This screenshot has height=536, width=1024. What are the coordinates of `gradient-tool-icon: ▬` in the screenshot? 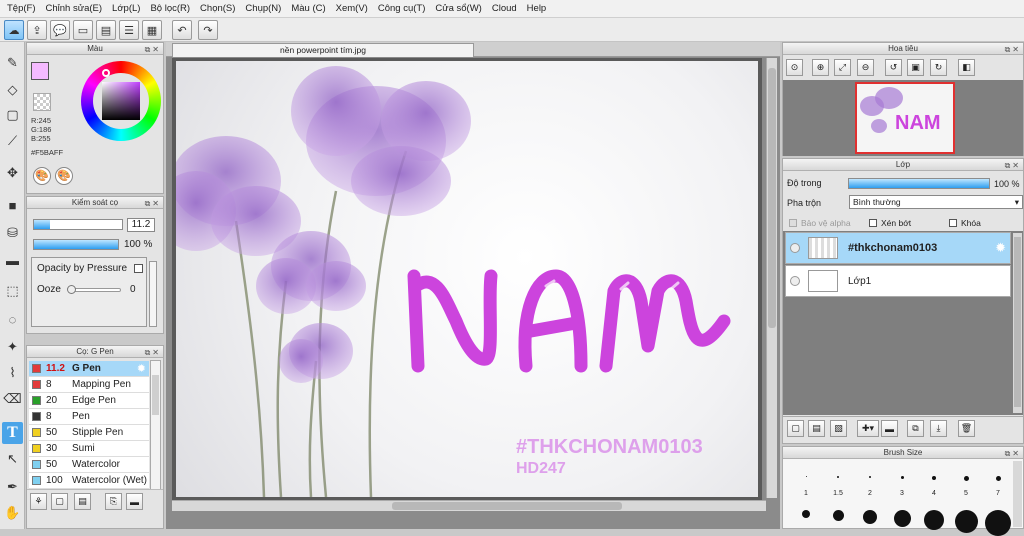 It's located at (12, 260).